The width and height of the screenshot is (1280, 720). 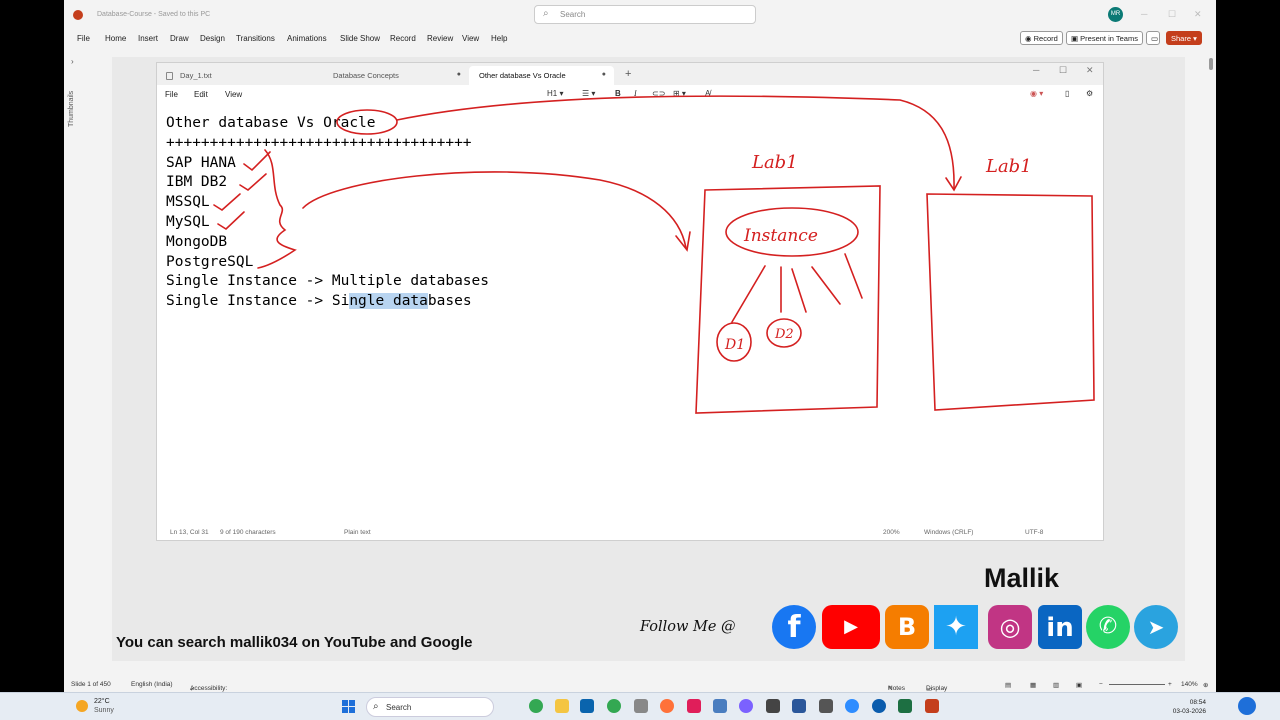 What do you see at coordinates (196, 75) in the screenshot?
I see `tab-day1-label: Day_1.txt` at bounding box center [196, 75].